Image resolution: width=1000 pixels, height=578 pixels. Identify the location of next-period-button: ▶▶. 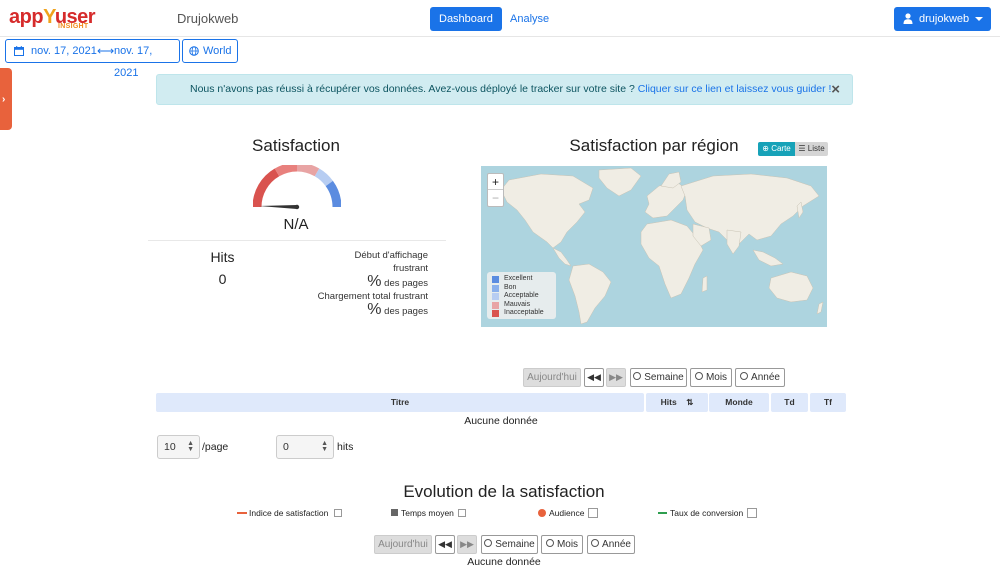
(616, 377).